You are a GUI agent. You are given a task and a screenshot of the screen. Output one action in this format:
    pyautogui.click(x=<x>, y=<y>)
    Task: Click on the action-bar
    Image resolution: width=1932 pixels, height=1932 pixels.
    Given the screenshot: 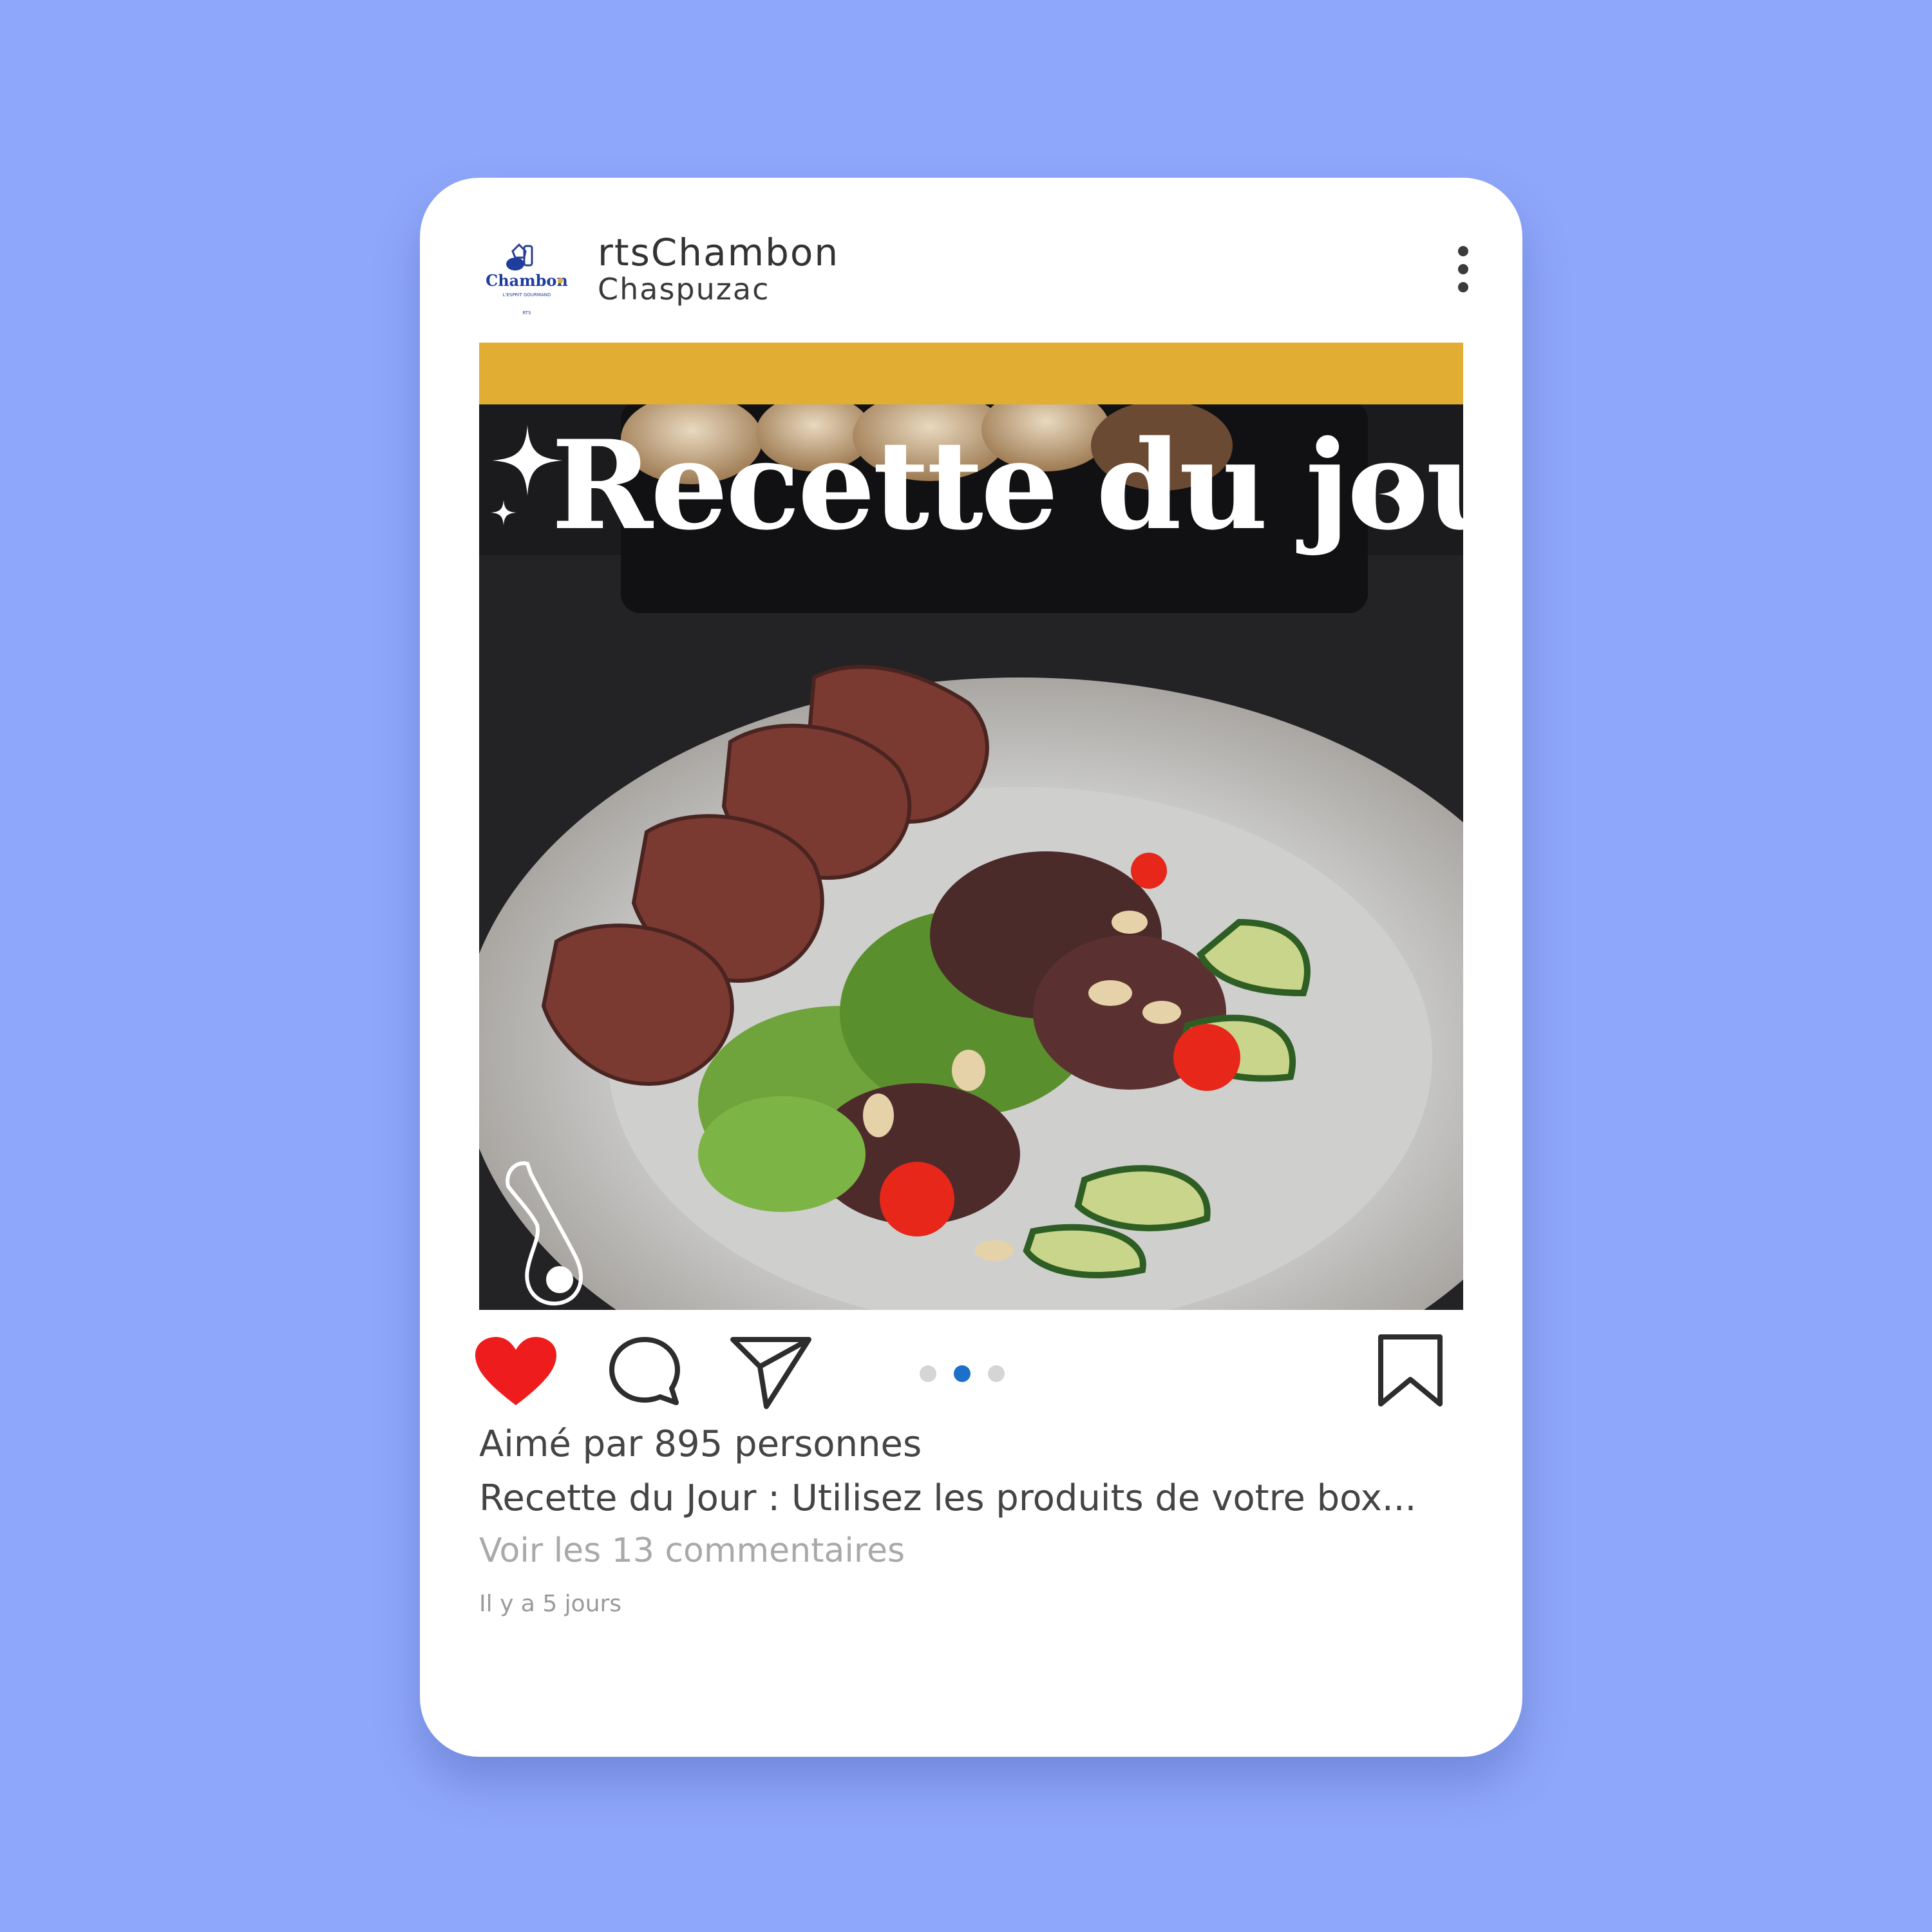 What is the action you would take?
    pyautogui.click(x=971, y=1374)
    